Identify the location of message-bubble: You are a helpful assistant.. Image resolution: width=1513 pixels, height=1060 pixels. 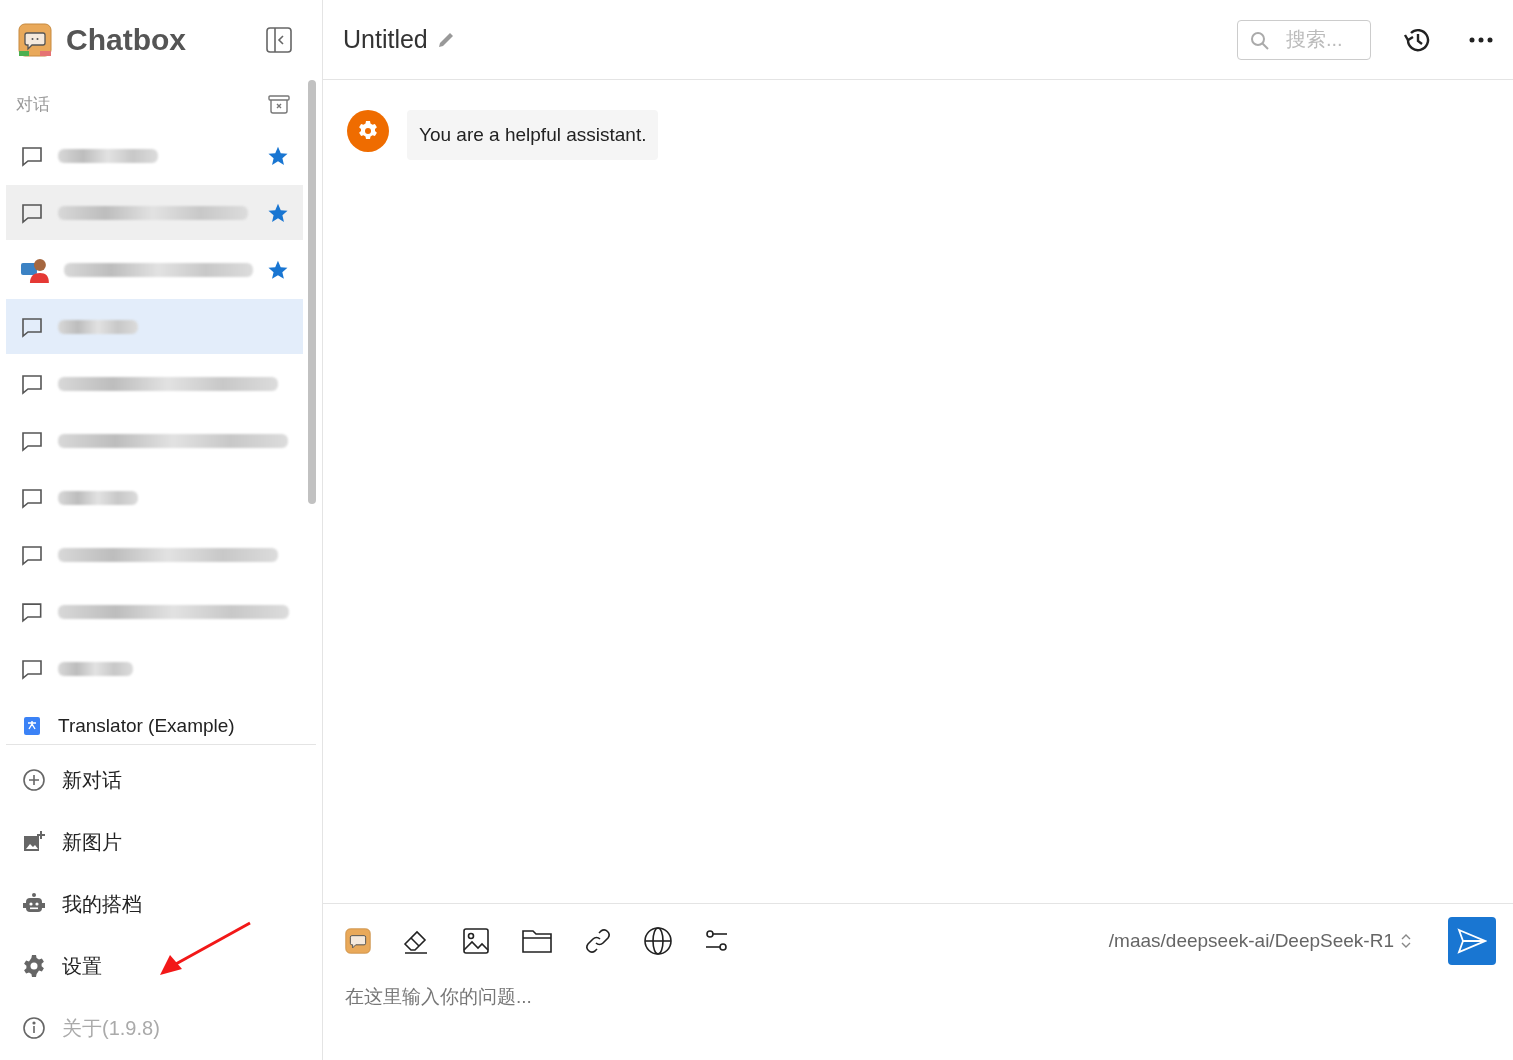
(533, 135).